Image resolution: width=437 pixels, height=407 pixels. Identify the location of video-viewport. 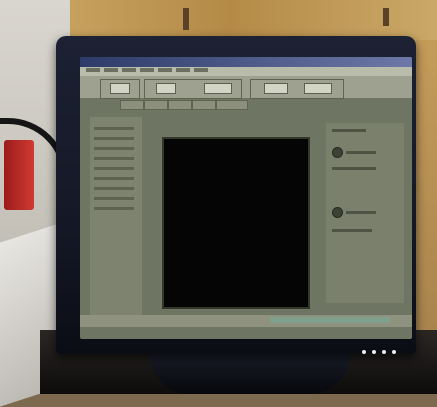
(236, 223).